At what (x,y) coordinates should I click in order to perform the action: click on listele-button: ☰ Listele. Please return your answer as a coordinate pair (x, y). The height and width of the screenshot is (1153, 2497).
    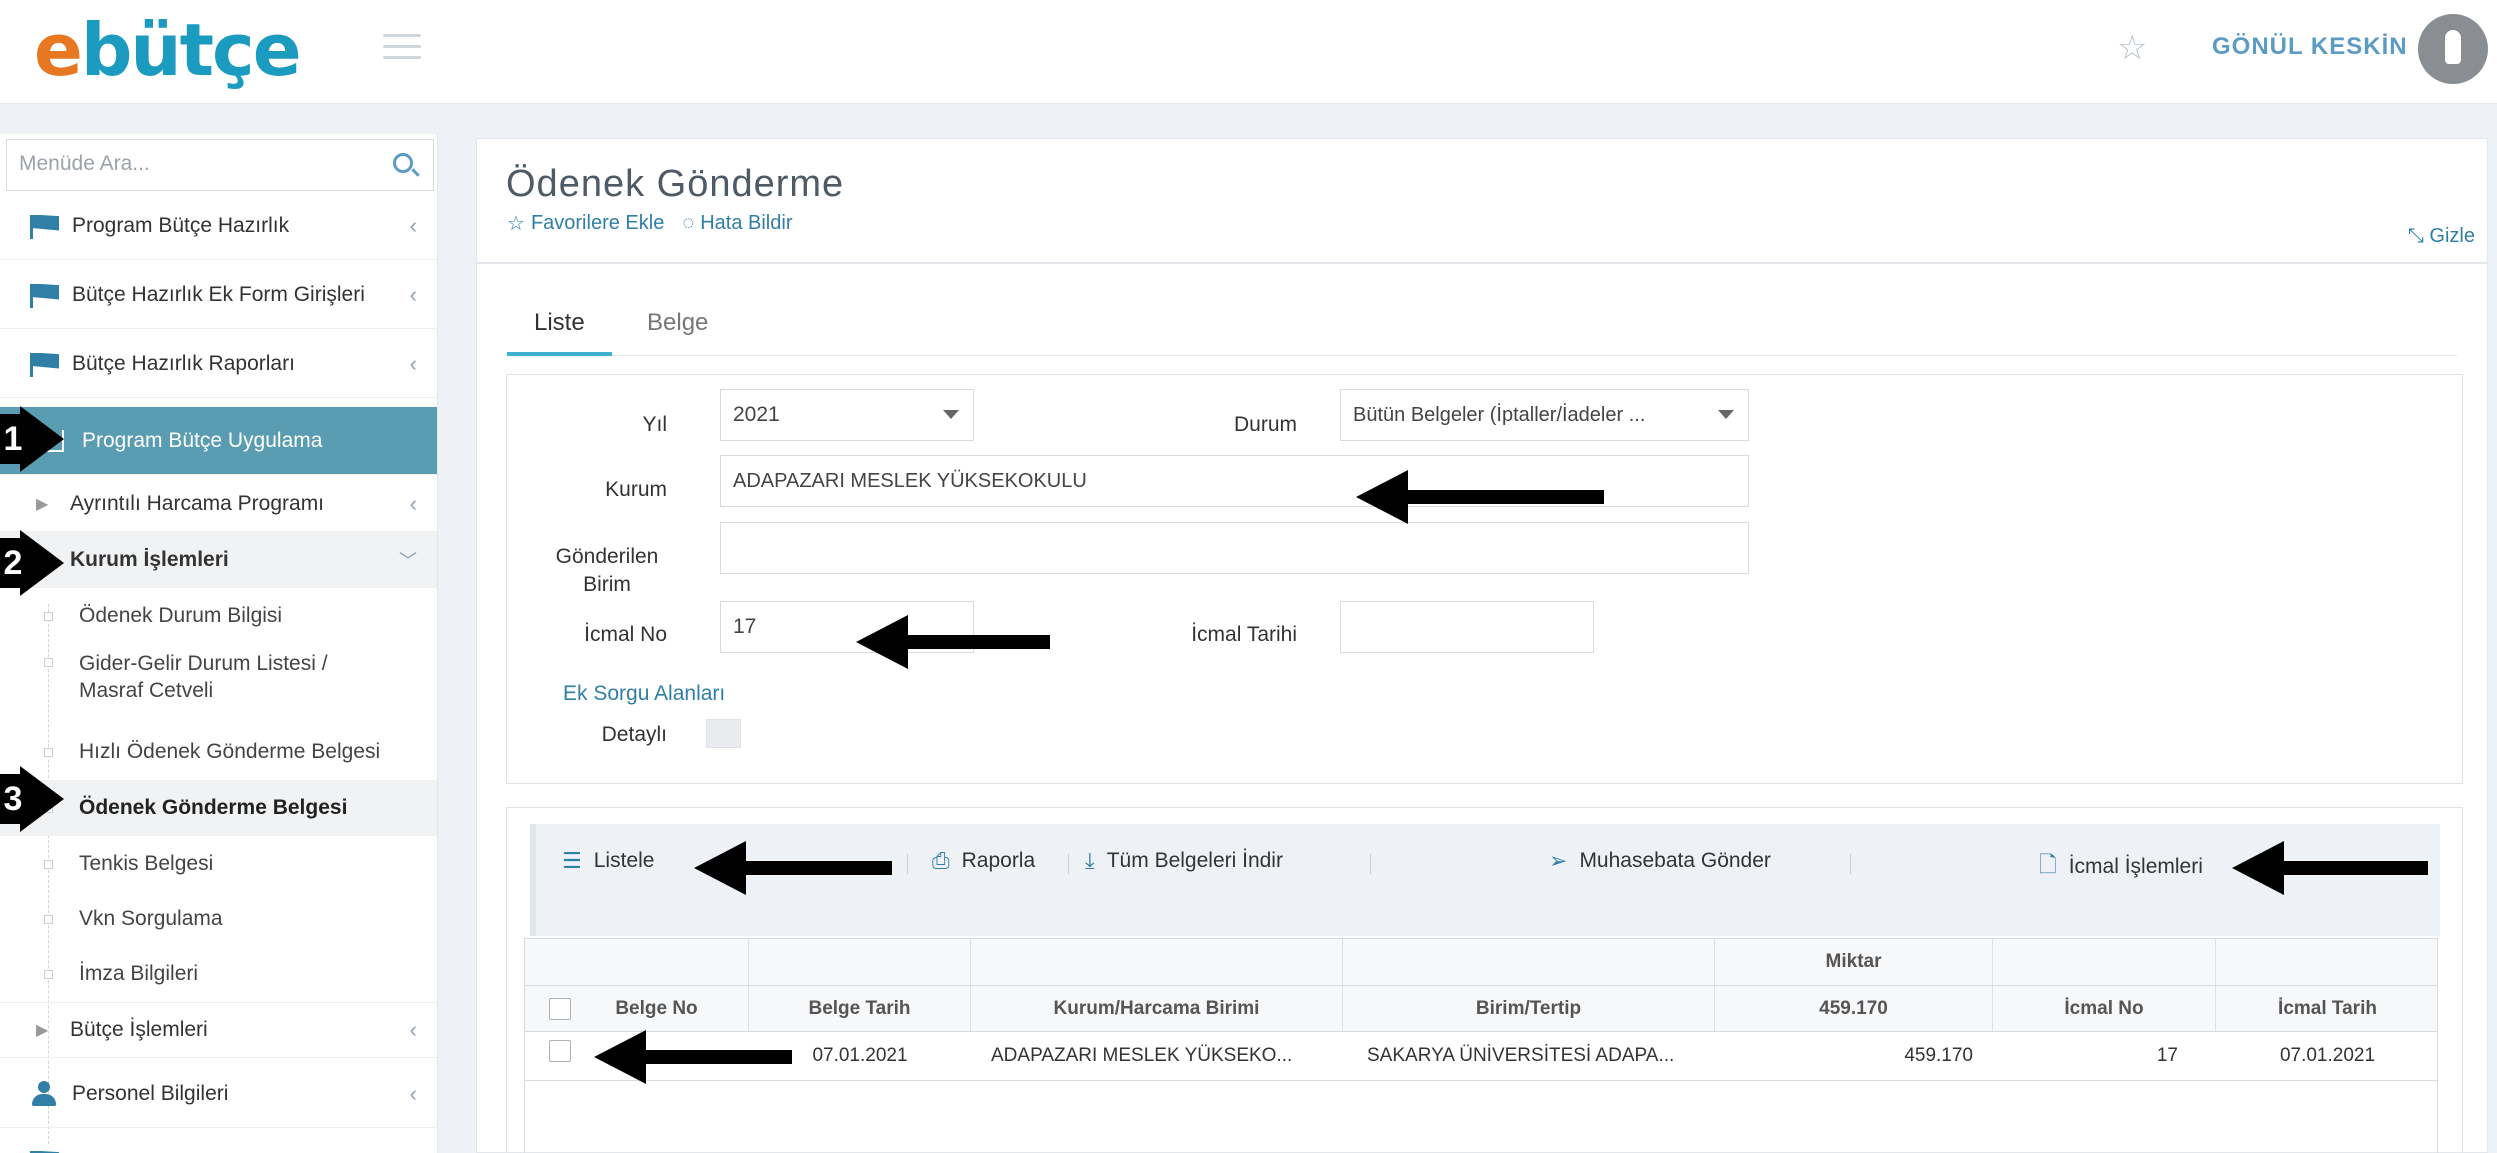
    Looking at the image, I should click on (608, 861).